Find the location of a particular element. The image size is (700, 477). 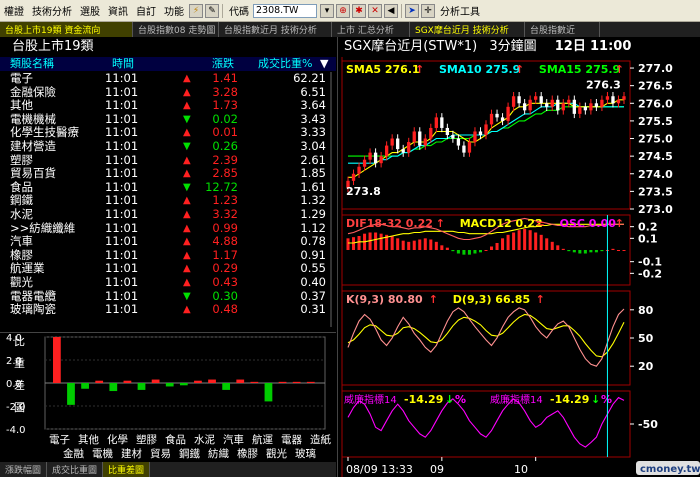

category-label: 金融 is located at coordinates (73, 453).